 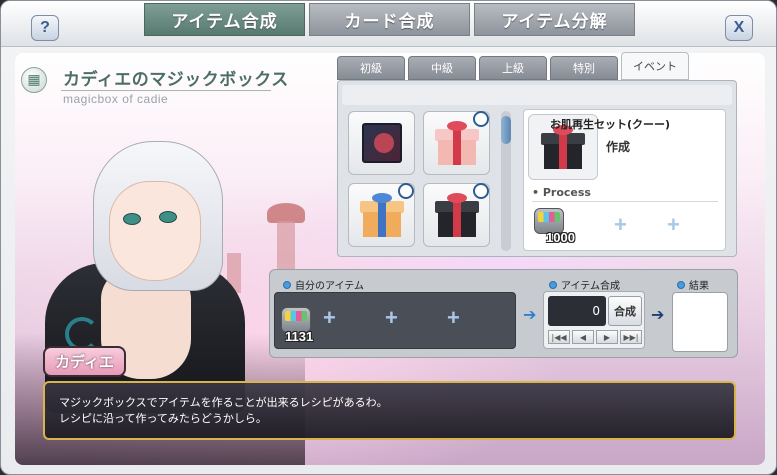 What do you see at coordinates (618, 147) in the screenshot?
I see `make-label: 作成` at bounding box center [618, 147].